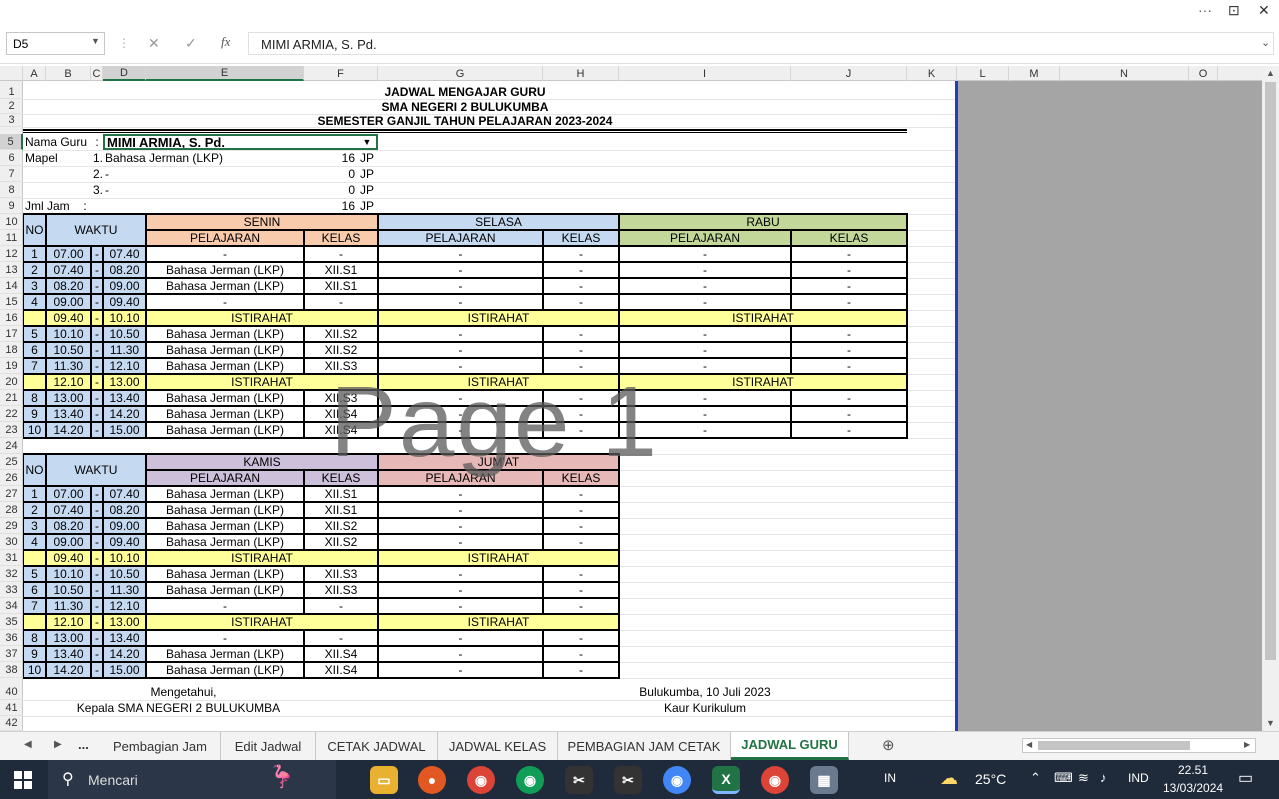 This screenshot has height=799, width=1279. Describe the element at coordinates (11, 708) in the screenshot. I see `row-header-41: 41` at that location.